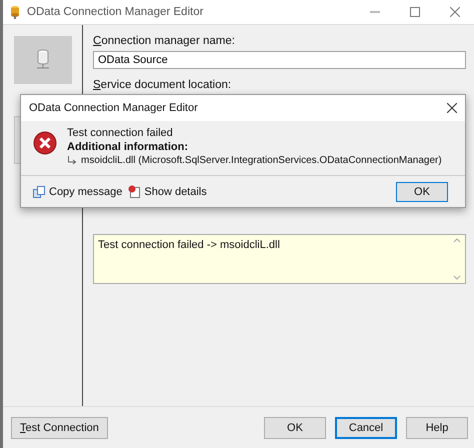  Describe the element at coordinates (452, 108) in the screenshot. I see `close-button` at that location.